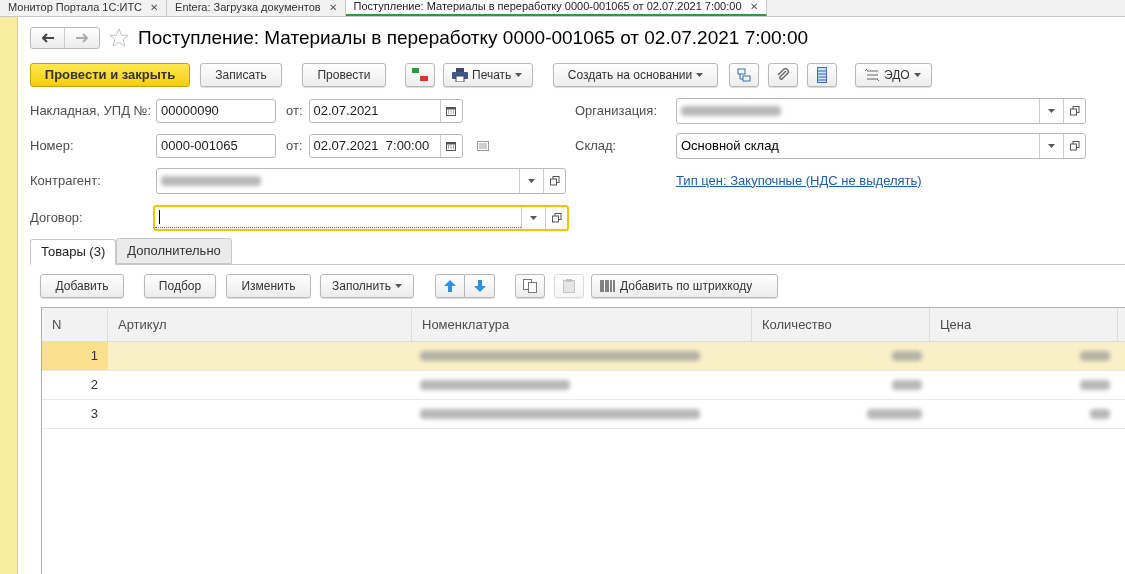  Describe the element at coordinates (872, 75) in the screenshot. I see `exchange-icon` at that location.